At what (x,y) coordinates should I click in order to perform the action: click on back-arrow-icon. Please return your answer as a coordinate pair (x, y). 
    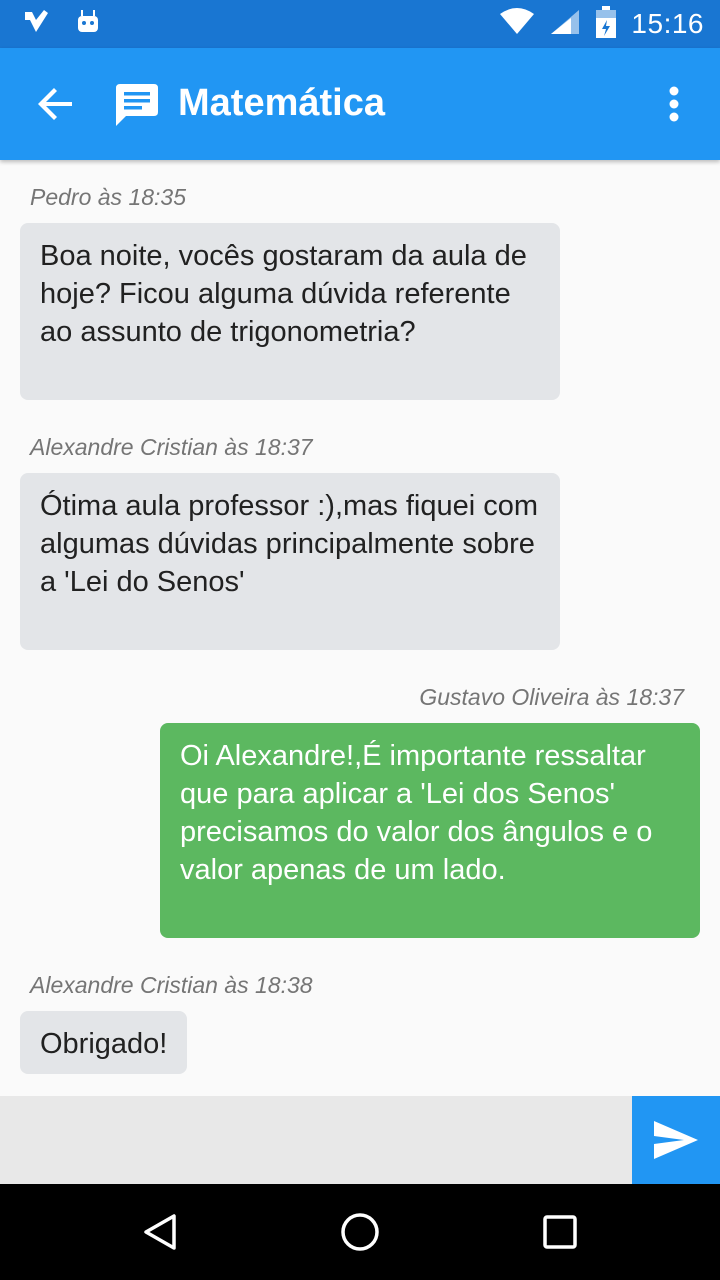
    Looking at the image, I should click on (55, 104).